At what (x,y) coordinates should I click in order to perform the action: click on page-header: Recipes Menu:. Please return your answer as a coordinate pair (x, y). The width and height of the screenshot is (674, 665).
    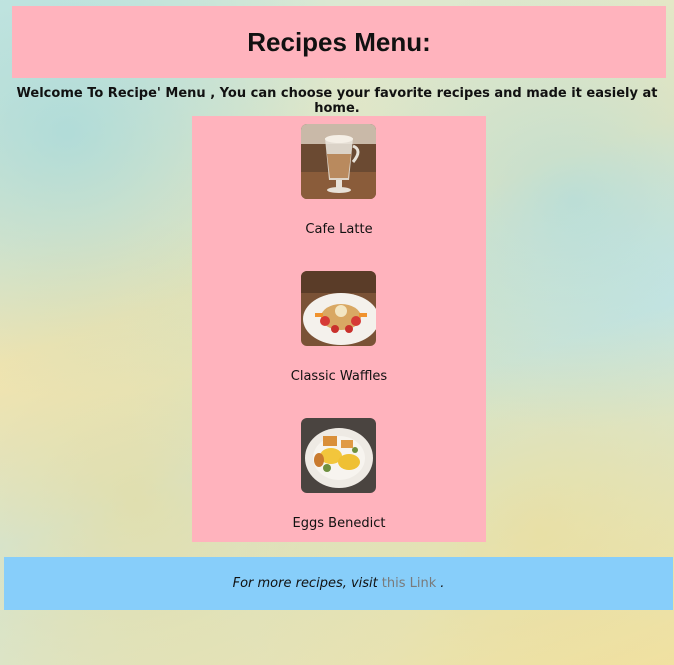
    Looking at the image, I should click on (339, 42).